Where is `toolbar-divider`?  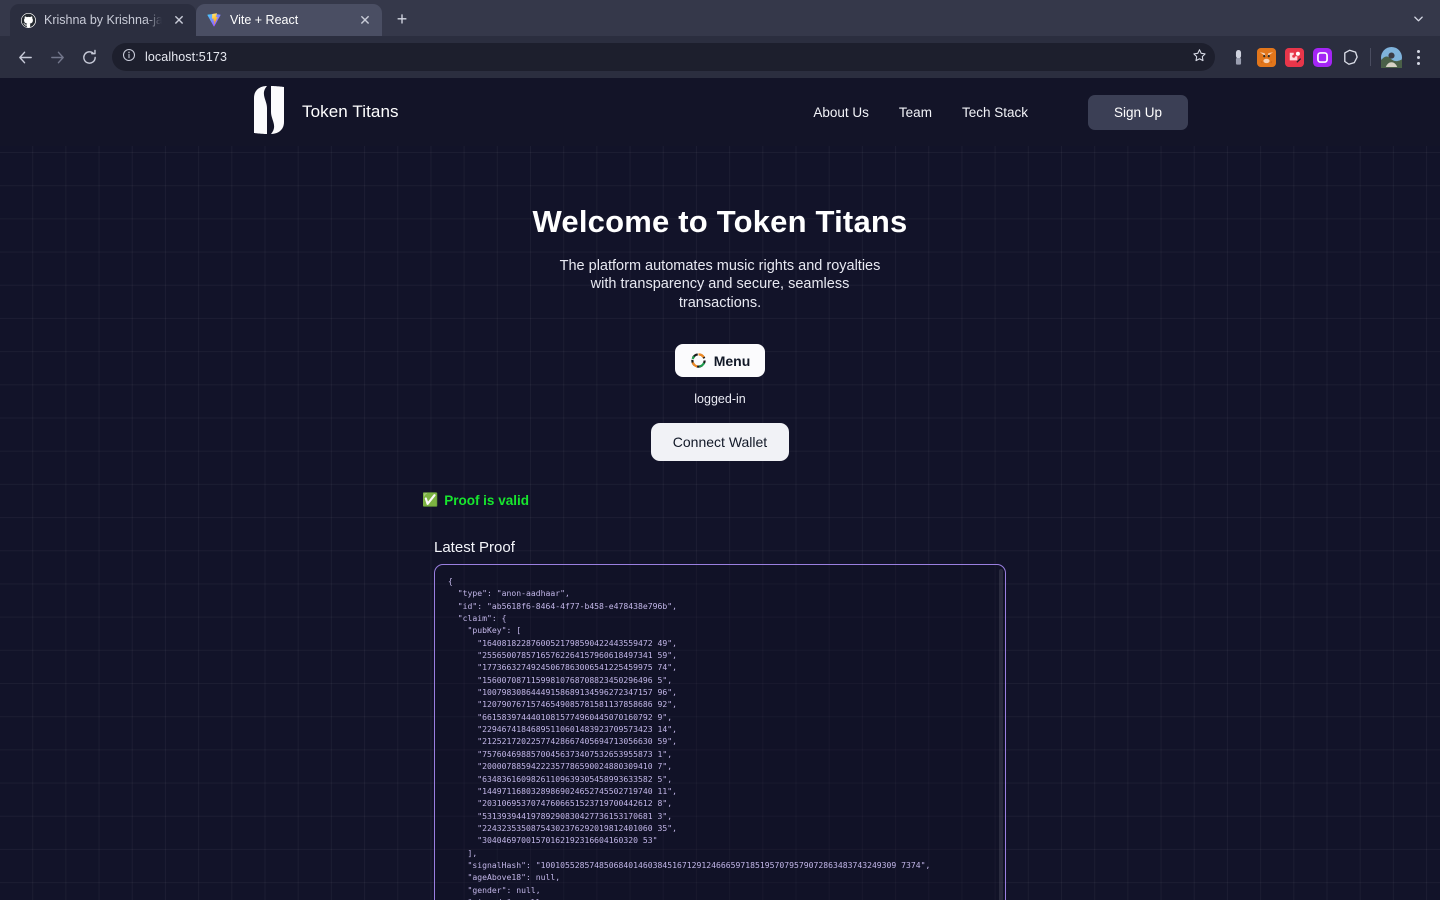
toolbar-divider is located at coordinates (1370, 57).